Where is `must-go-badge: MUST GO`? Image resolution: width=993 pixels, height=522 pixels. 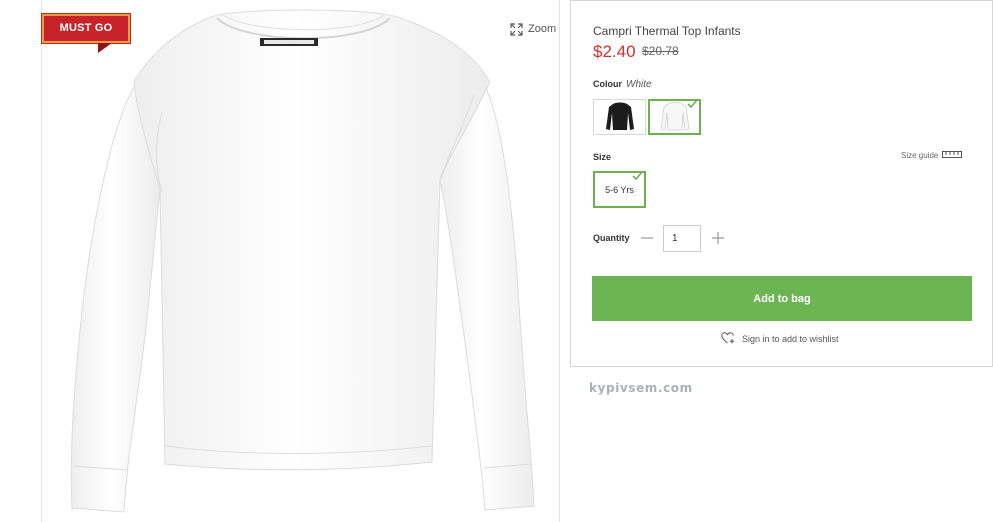
must-go-badge: MUST GO is located at coordinates (86, 28).